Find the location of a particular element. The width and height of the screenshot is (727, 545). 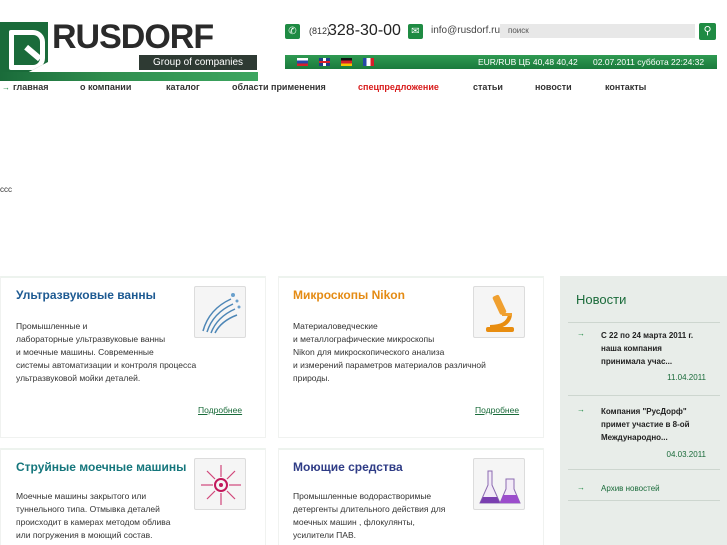

card-title: Ультразвуковые ванны is located at coordinates (86, 295).